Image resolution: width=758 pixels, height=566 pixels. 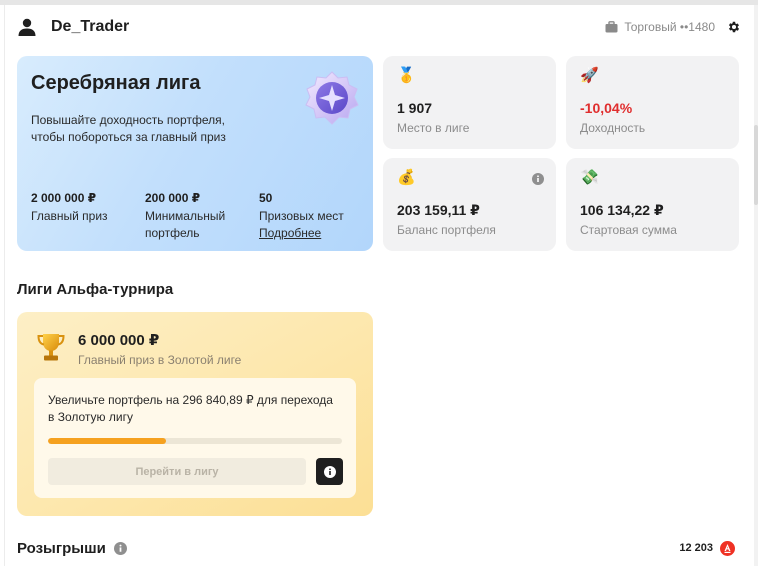 I want to click on stat-prize-places: 50 Призовых мест Подробнее, so click(x=309, y=216).